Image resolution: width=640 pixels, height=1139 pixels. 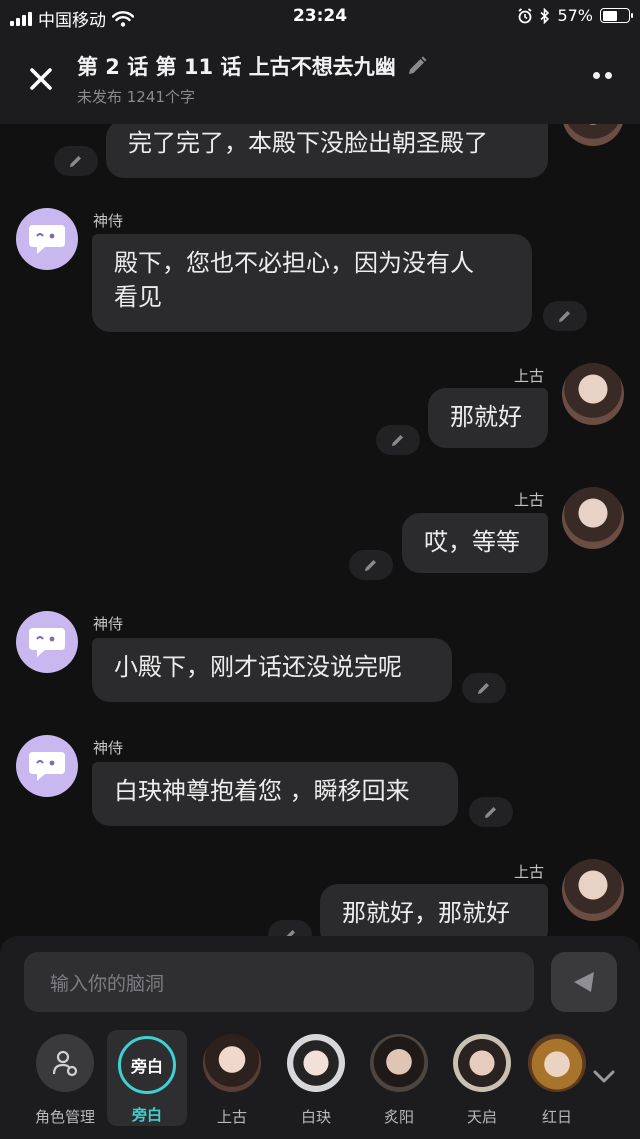 I want to click on message-bubble: 完了完了，本殿下没脸出朝圣殿了, so click(x=327, y=151).